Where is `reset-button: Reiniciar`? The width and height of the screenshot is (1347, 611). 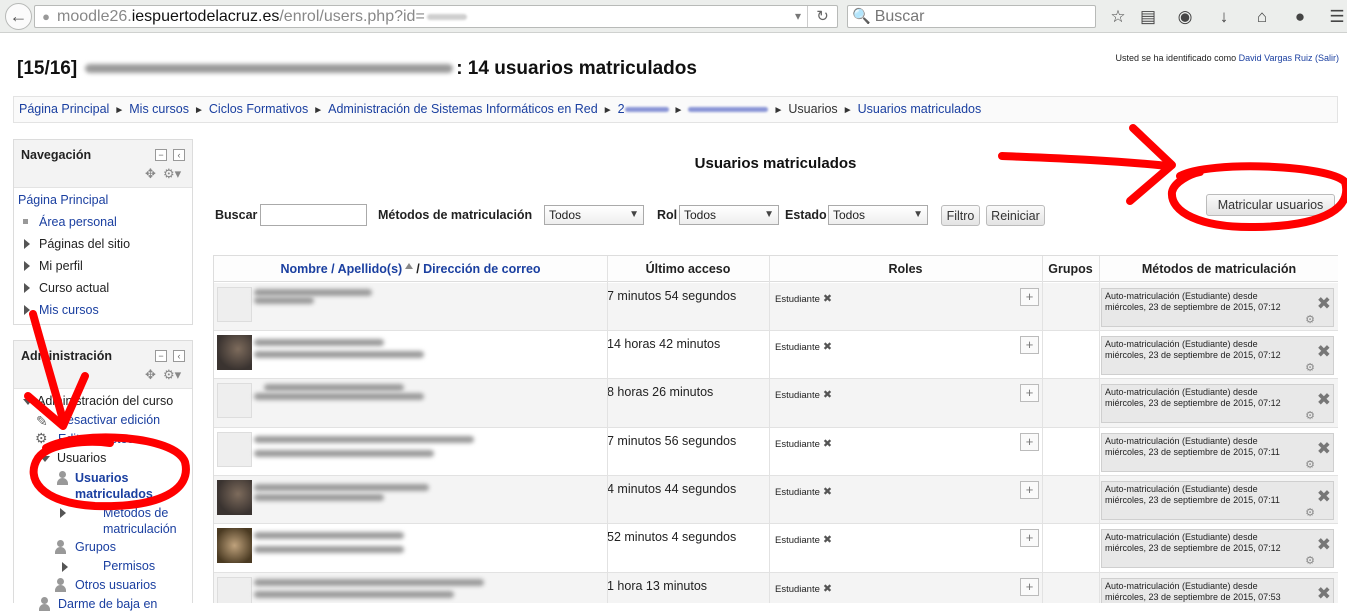 reset-button: Reiniciar is located at coordinates (1015, 215).